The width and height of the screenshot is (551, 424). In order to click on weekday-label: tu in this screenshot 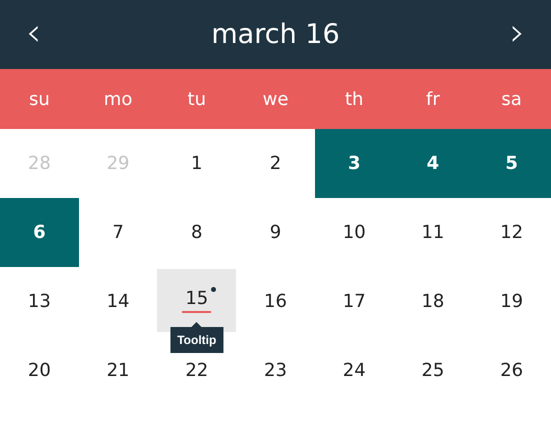, I will do `click(197, 99)`.